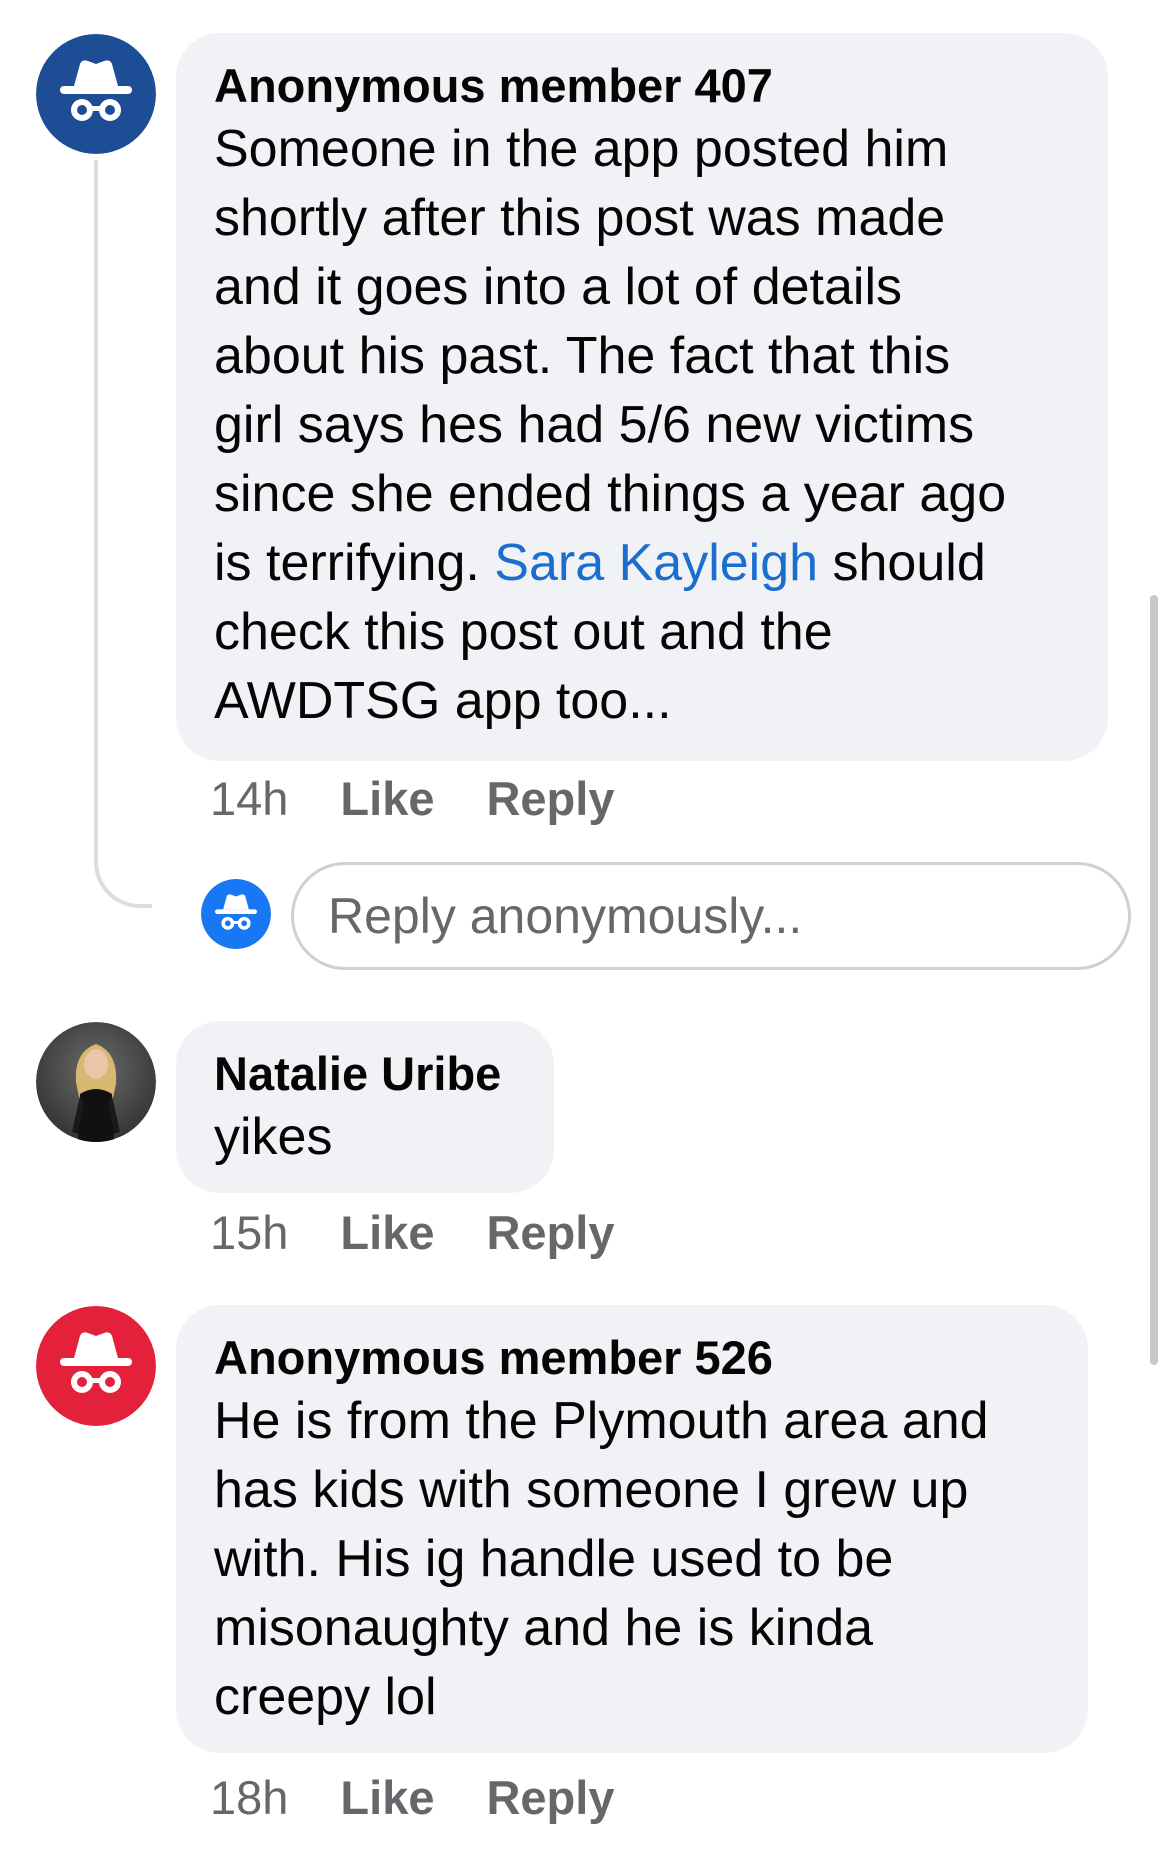 The height and width of the screenshot is (1853, 1170). I want to click on comment-line: misonaughty and he is kinda, so click(544, 1628).